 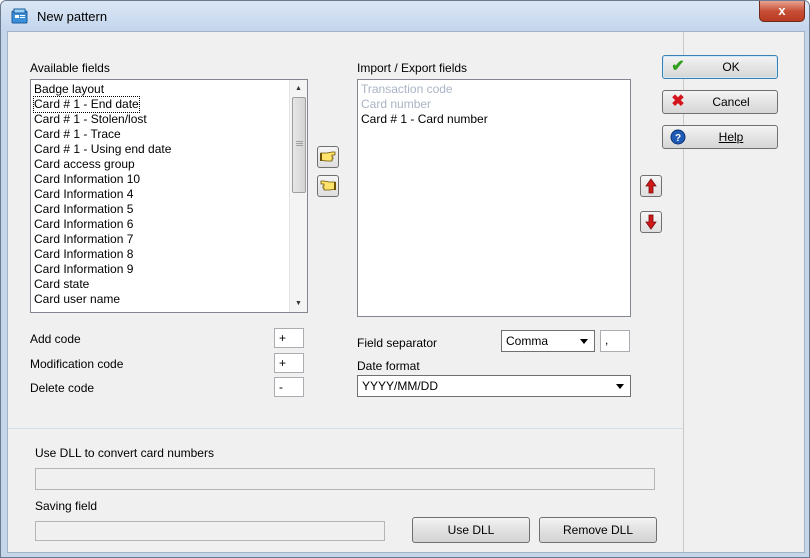 I want to click on scroll-thumb: — — —, so click(x=299, y=145).